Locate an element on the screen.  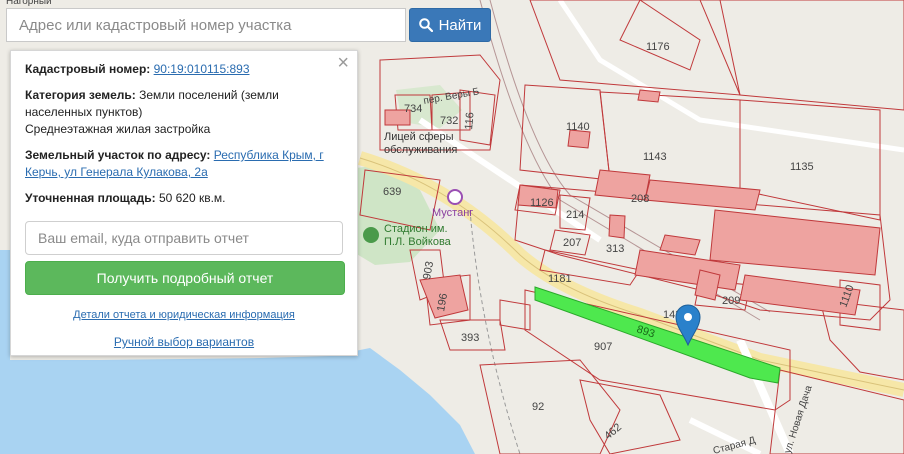
poi-label: Мустанг is located at coordinates (452, 213).